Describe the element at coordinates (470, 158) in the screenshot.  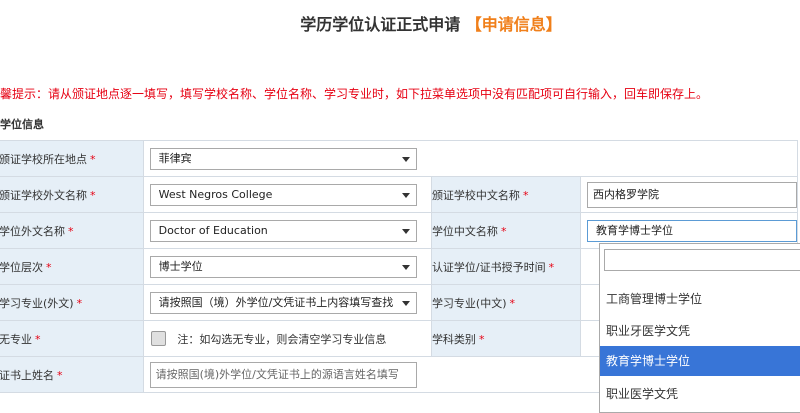
I see `location-field-cell: 菲律宾` at that location.